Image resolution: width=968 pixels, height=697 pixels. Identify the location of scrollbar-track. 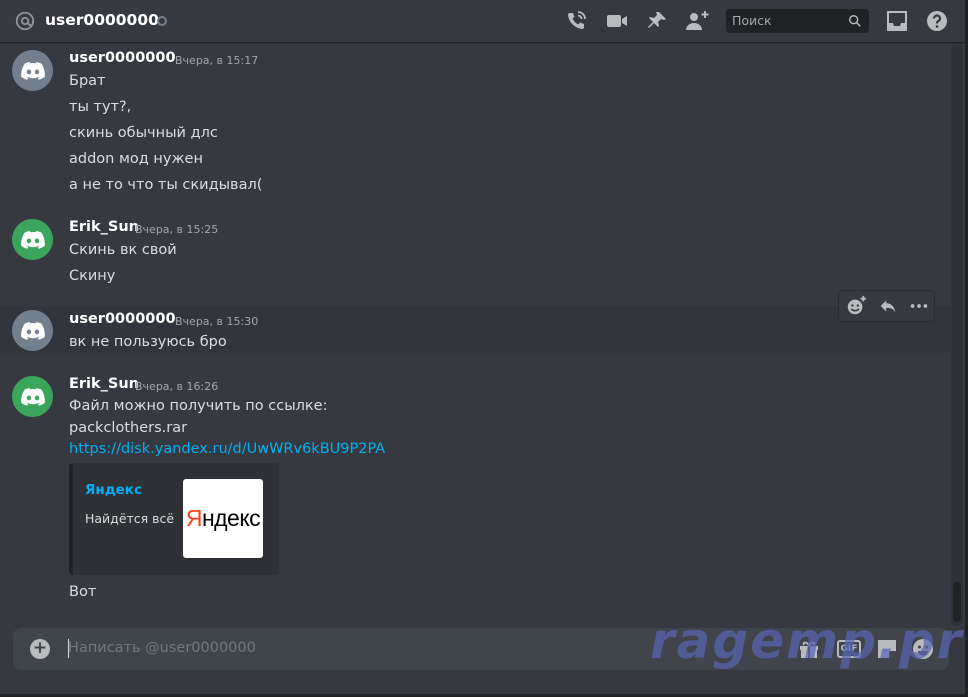
(957, 335).